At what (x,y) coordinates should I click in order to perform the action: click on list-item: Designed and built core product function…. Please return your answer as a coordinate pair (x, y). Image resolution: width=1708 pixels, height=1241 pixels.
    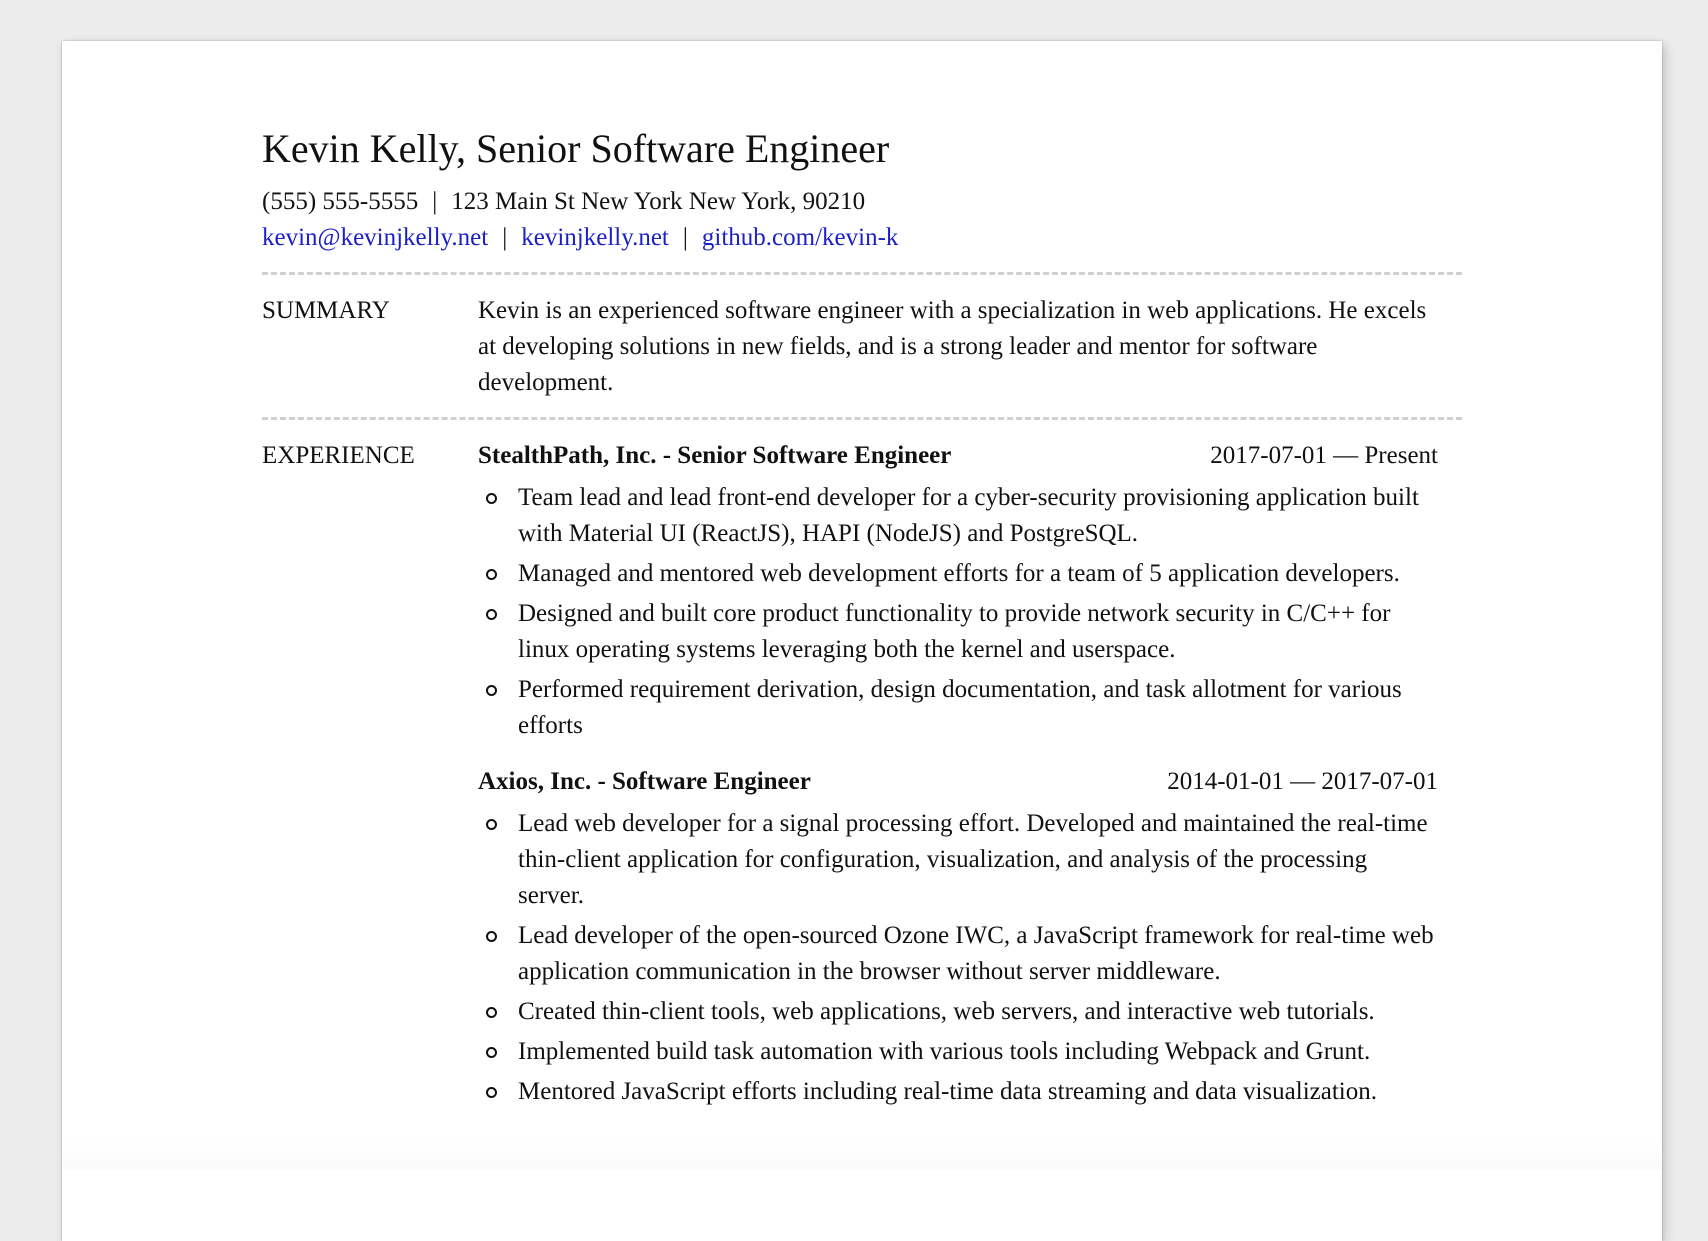
    Looking at the image, I should click on (958, 632).